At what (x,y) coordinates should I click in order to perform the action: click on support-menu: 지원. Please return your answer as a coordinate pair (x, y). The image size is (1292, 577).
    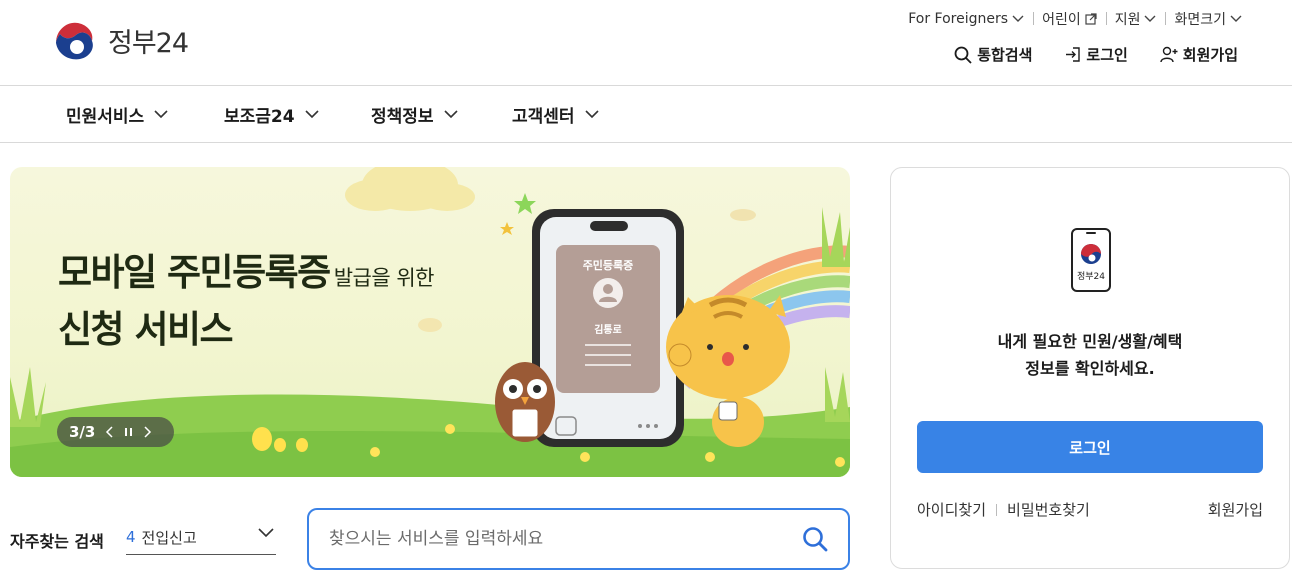
    Looking at the image, I should click on (1135, 19).